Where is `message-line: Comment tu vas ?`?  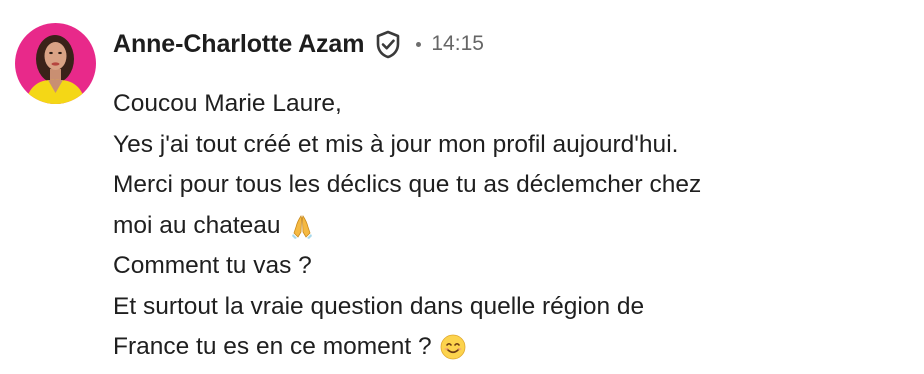 message-line: Comment tu vas ? is located at coordinates (508, 266).